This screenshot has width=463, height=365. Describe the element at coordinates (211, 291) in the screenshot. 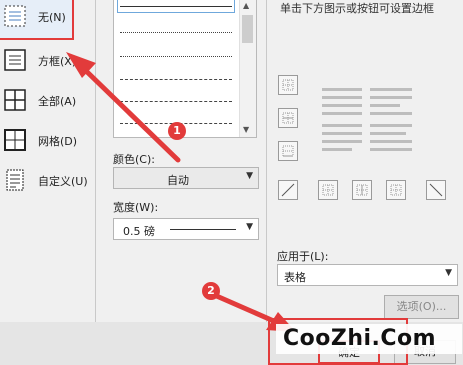

I see `step-badge-2: 2` at that location.